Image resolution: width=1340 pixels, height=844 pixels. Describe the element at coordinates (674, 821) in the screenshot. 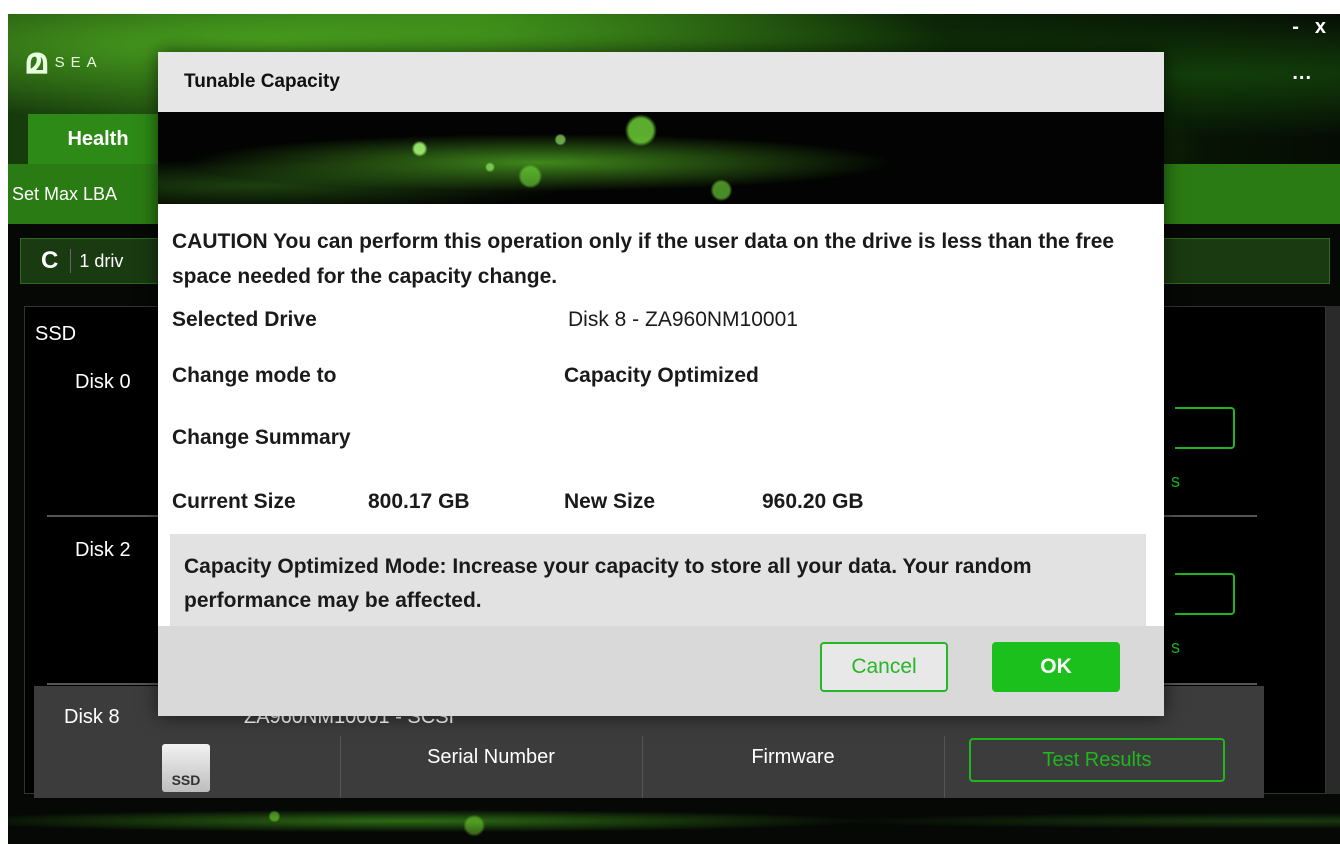

I see `footer-banner` at that location.